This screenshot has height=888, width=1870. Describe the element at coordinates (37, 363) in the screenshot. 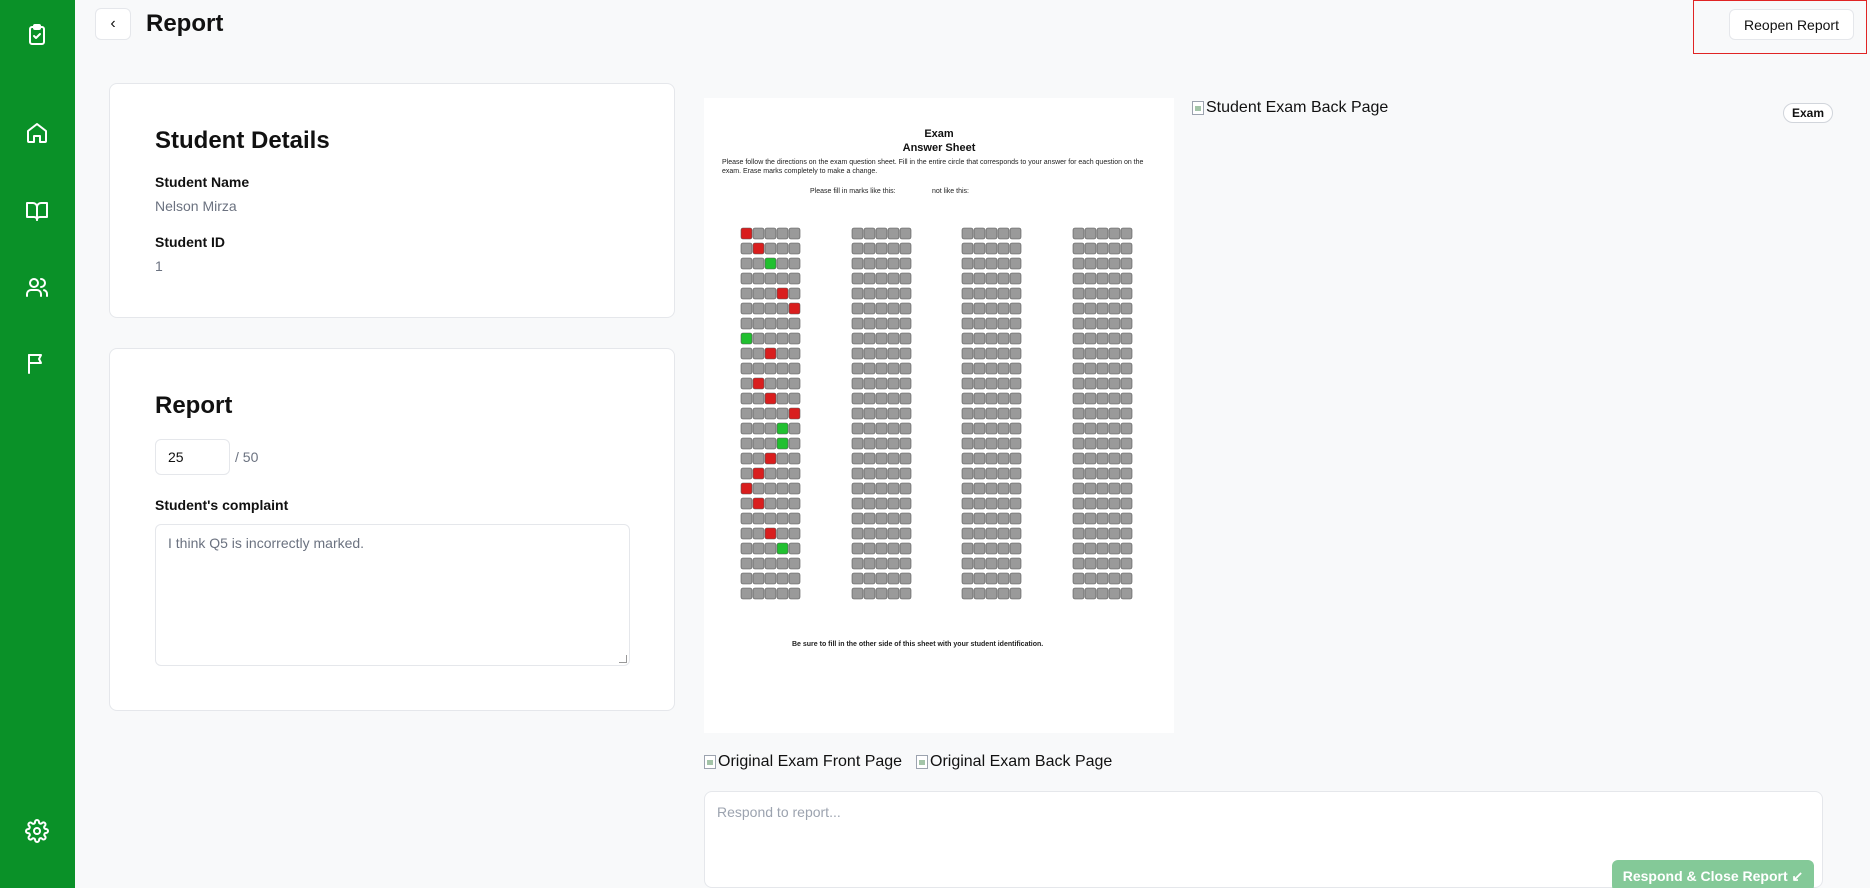

I see `flag-icon` at that location.